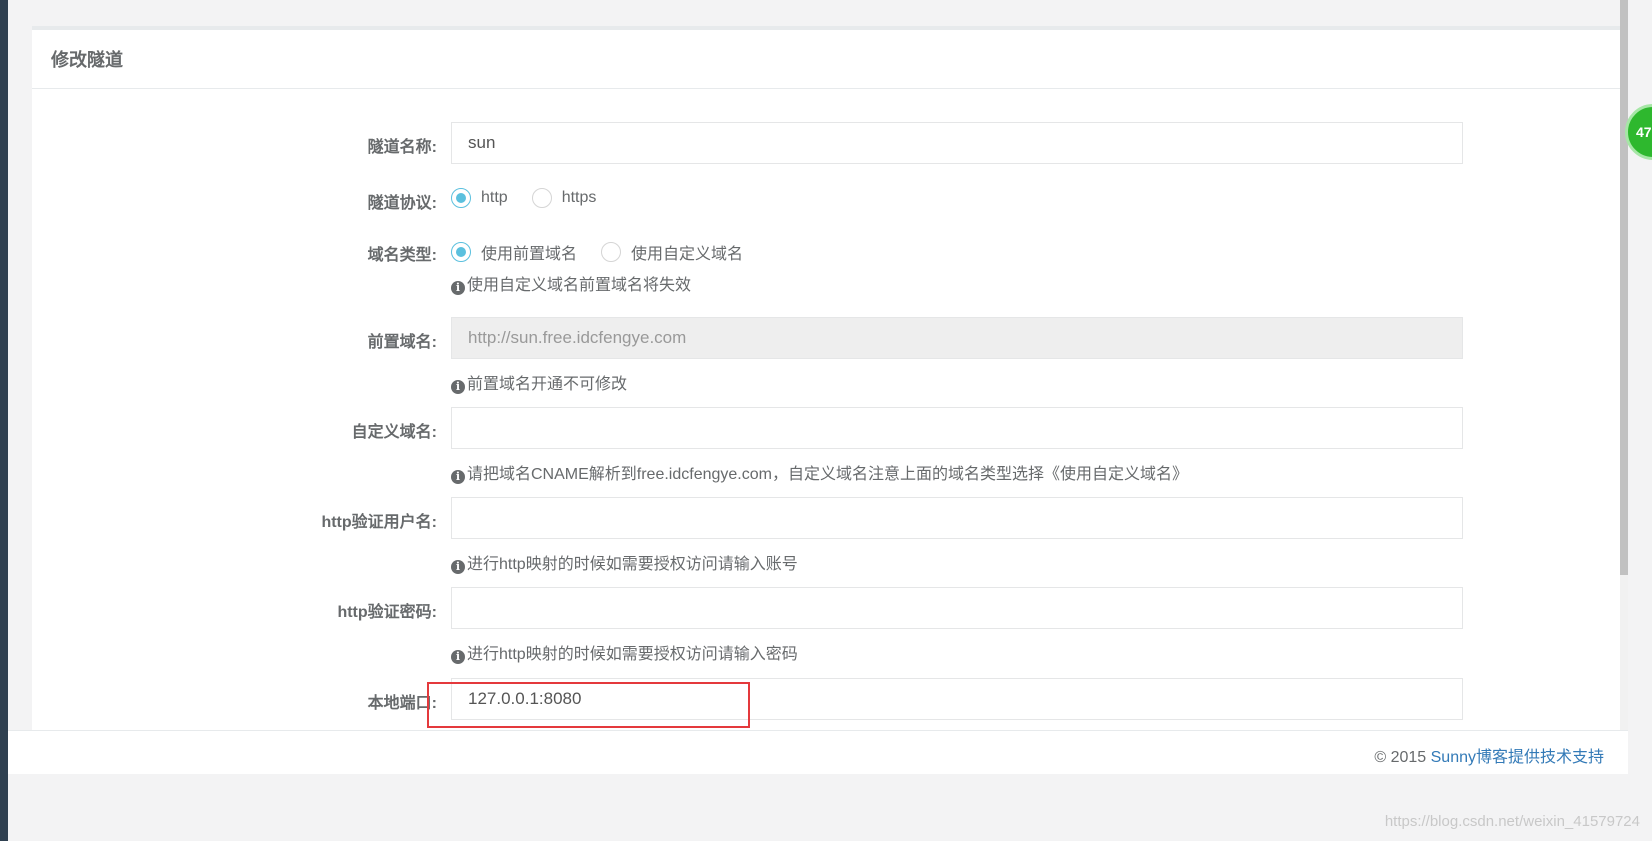 The width and height of the screenshot is (1652, 841). What do you see at coordinates (957, 518) in the screenshot?
I see `http-user-input` at bounding box center [957, 518].